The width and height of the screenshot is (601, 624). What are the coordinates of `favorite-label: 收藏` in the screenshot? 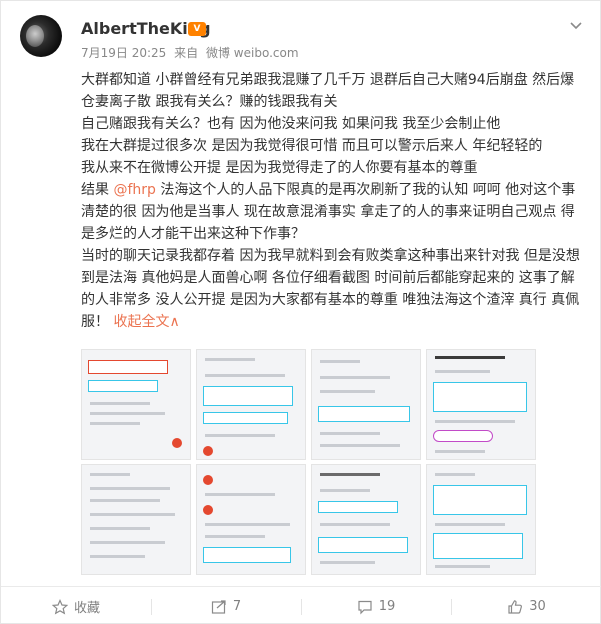 It's located at (86, 608).